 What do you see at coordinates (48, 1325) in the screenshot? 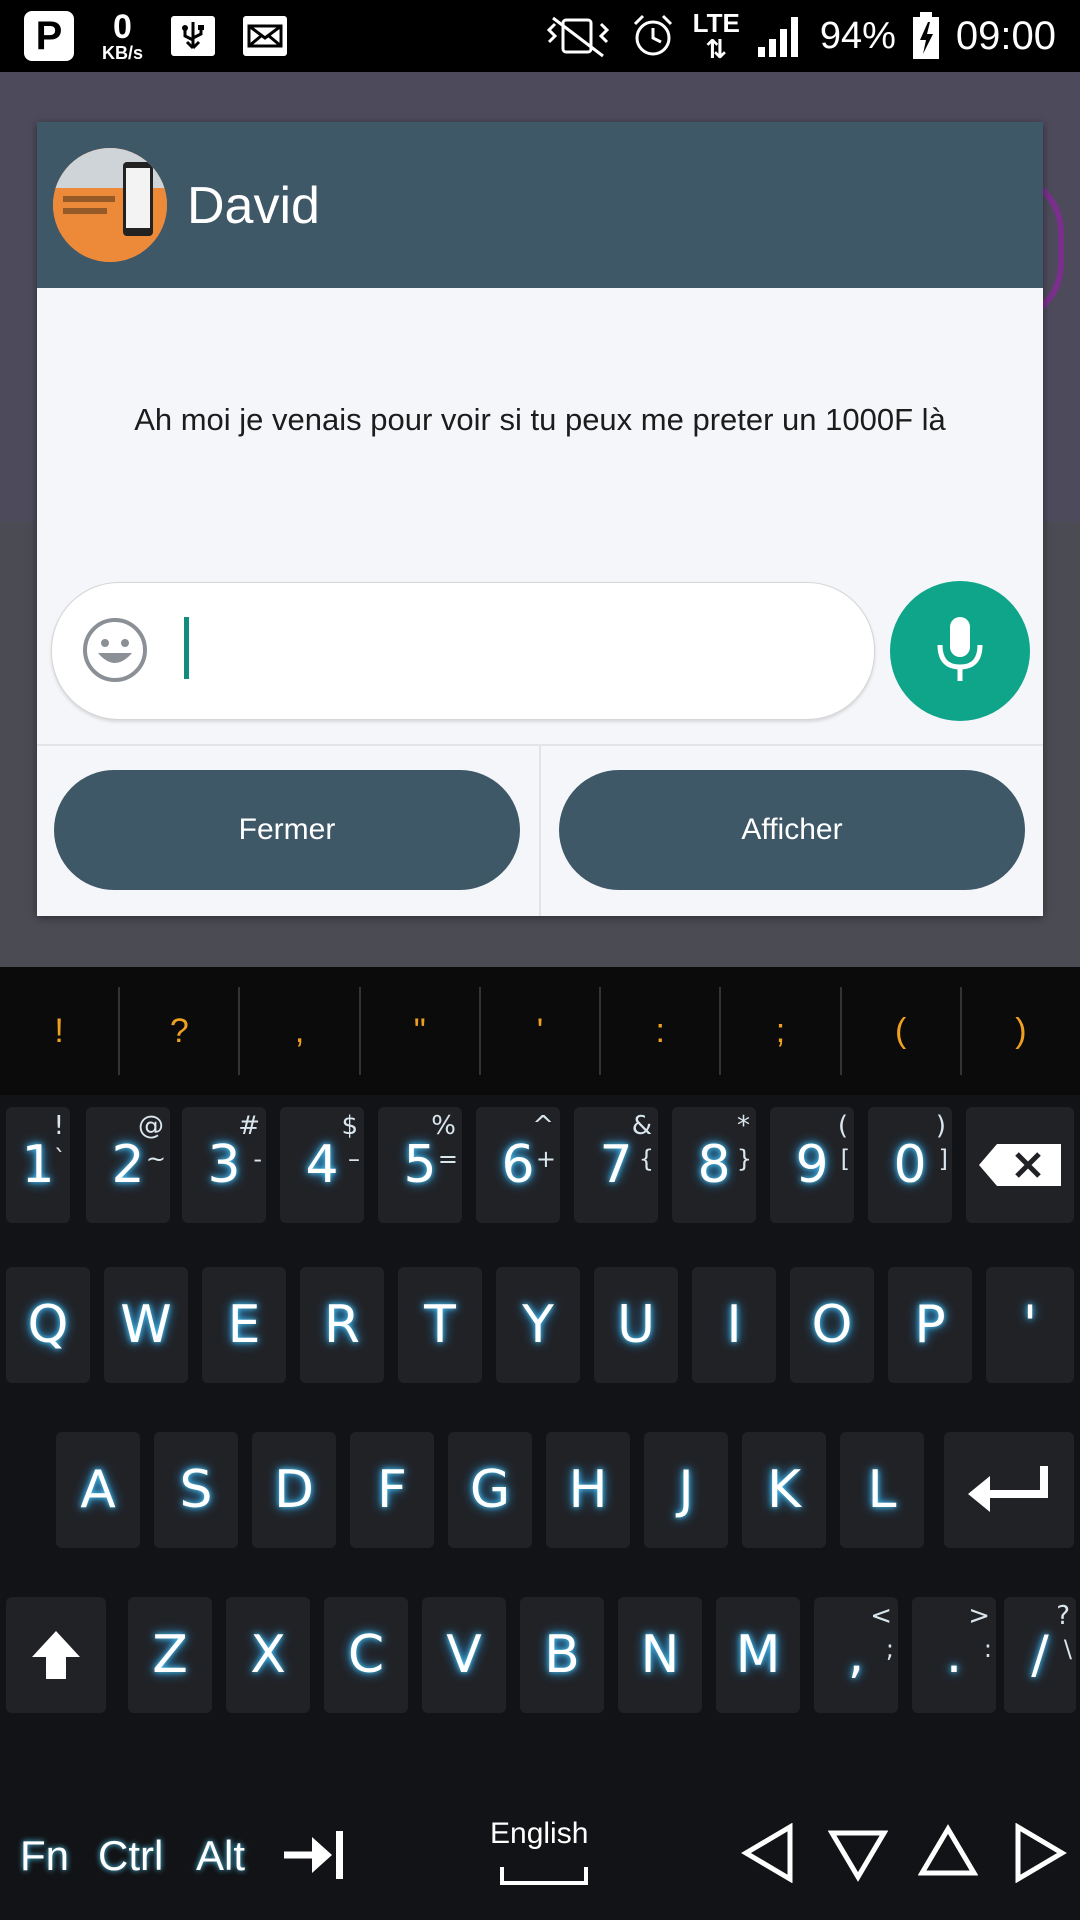
I see `key-q: Q` at bounding box center [48, 1325].